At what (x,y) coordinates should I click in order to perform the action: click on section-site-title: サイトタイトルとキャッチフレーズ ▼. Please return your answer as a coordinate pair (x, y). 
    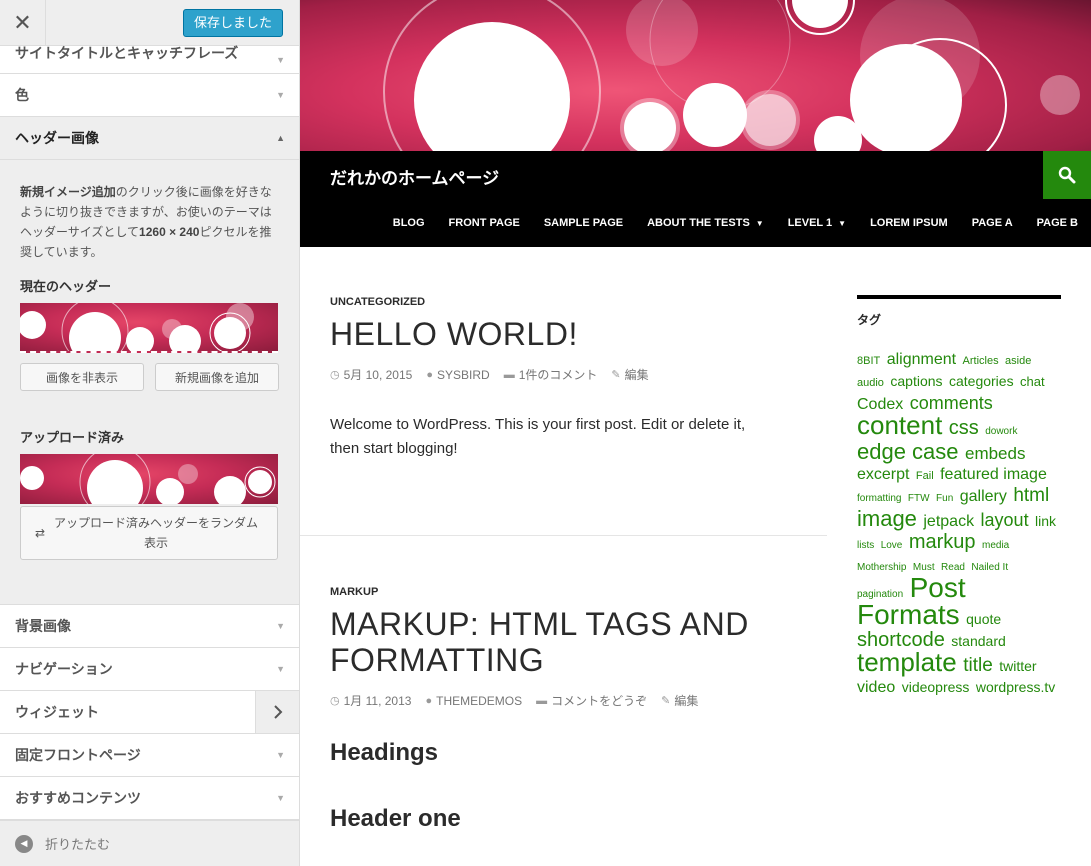
    Looking at the image, I should click on (149, 59).